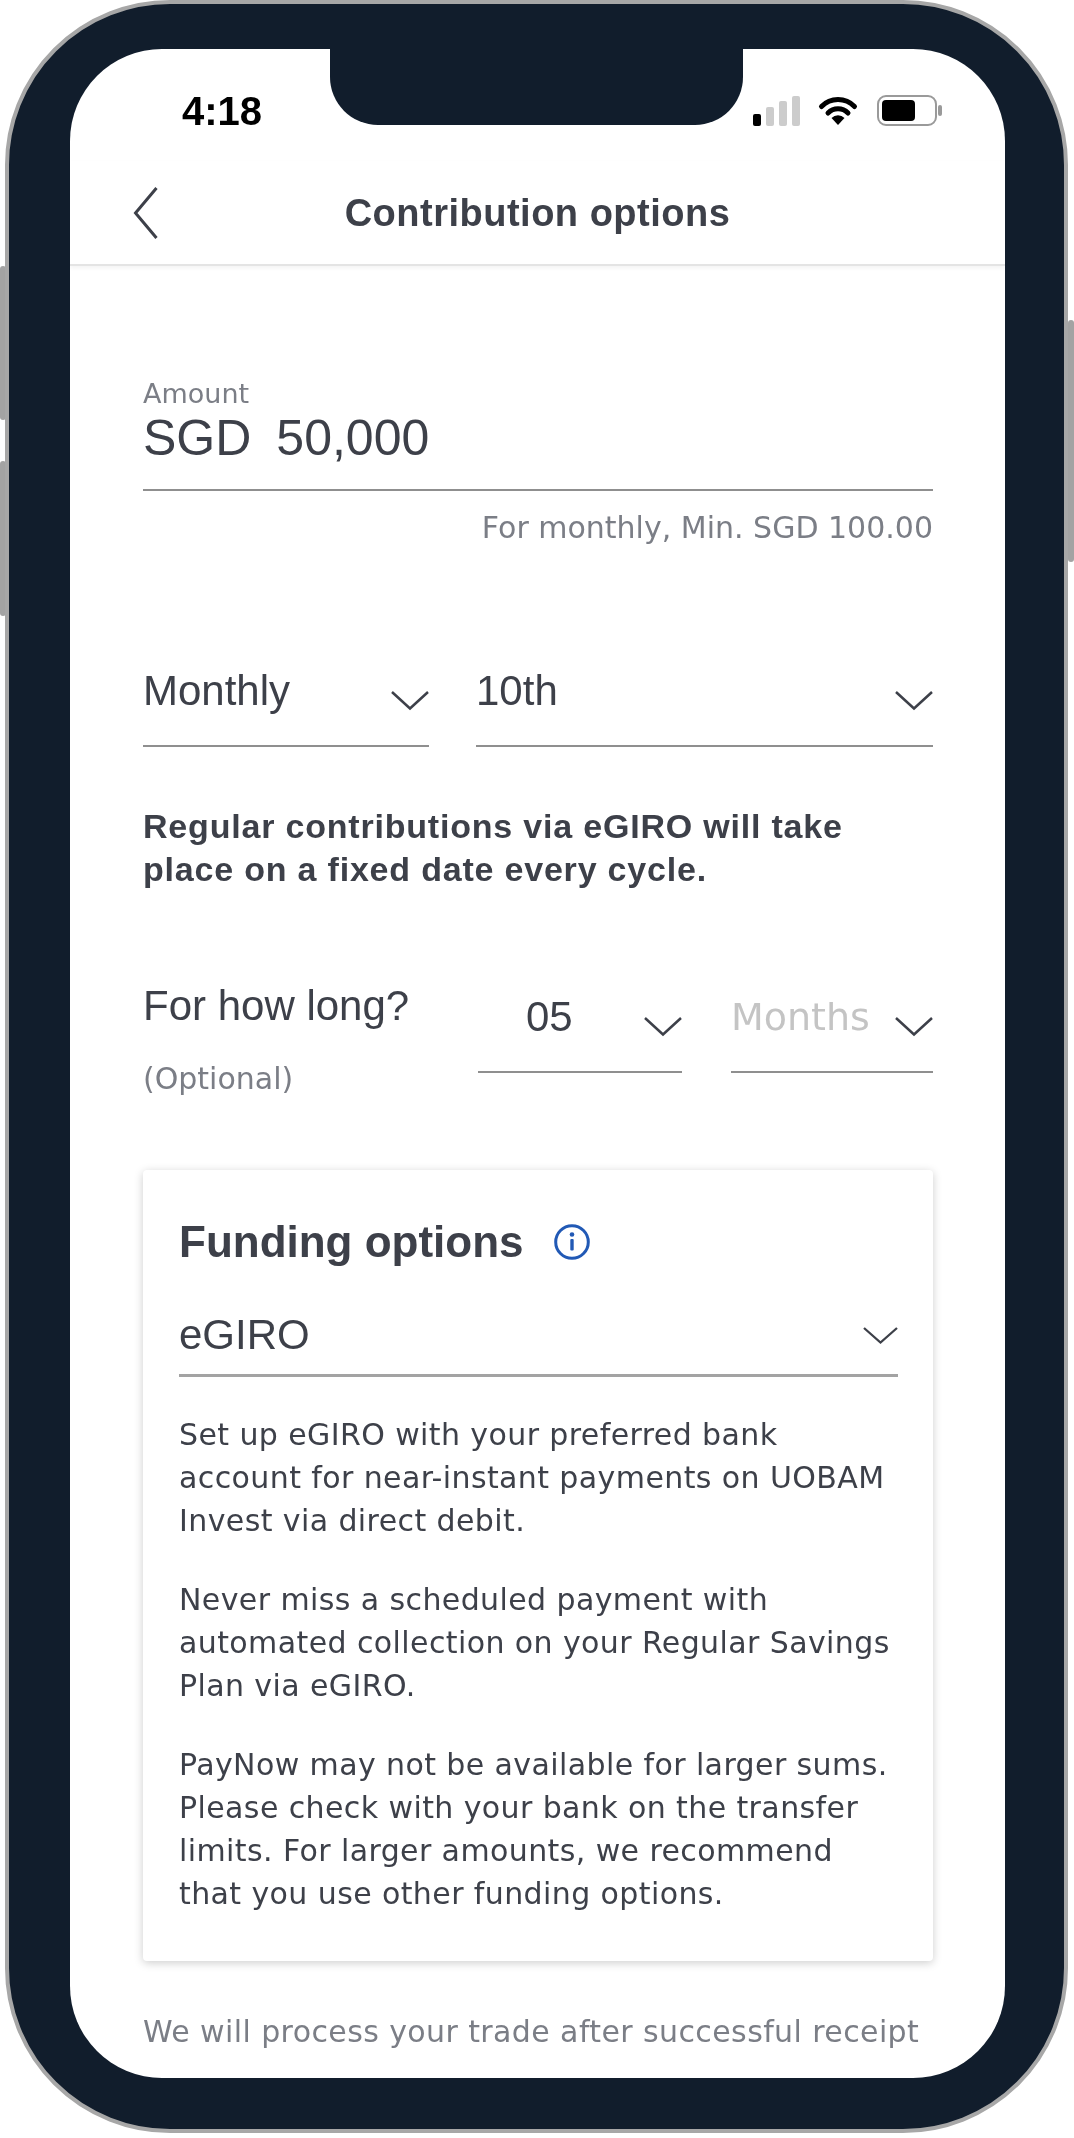 The width and height of the screenshot is (1074, 2138). I want to click on day-dropdown: 10th, so click(704, 706).